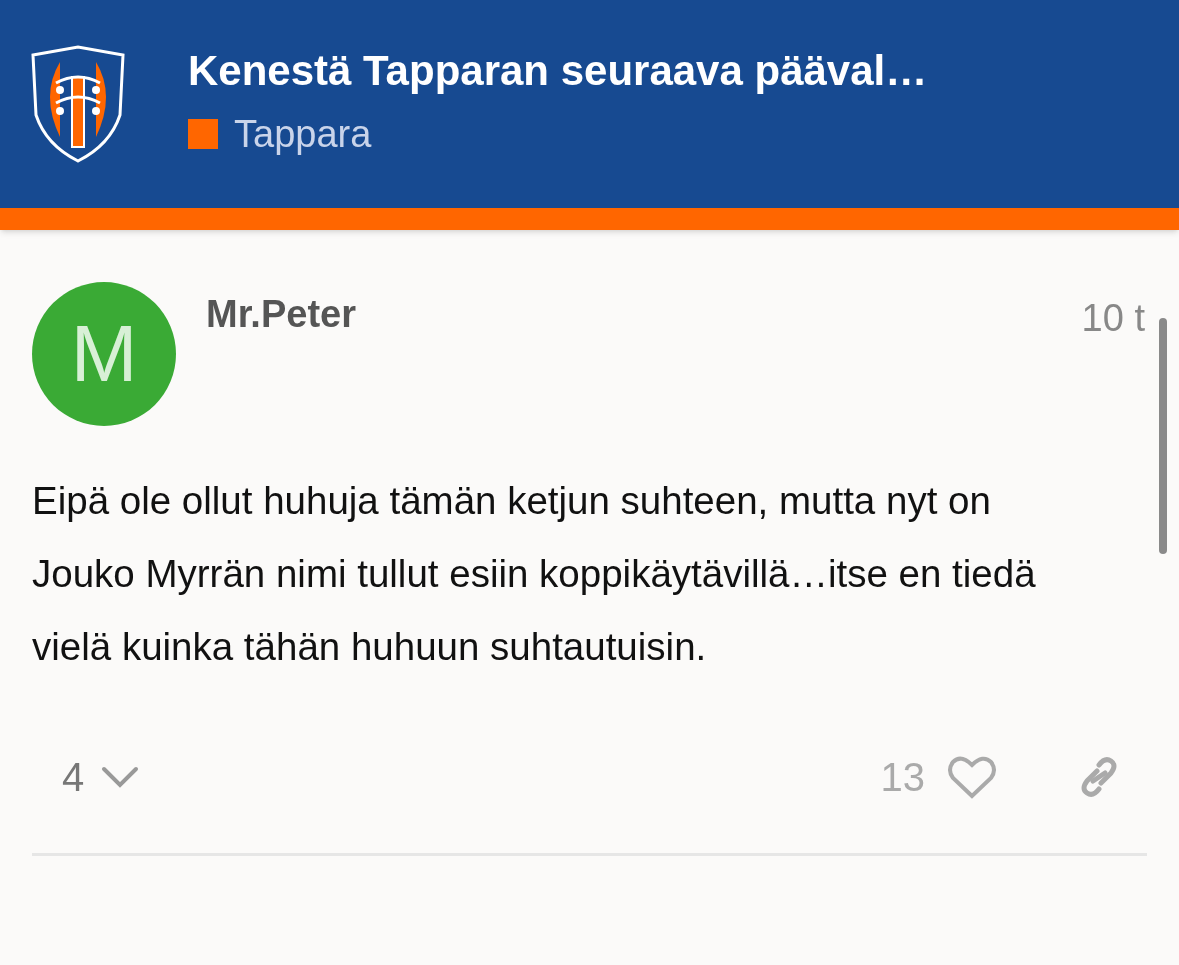 The image size is (1179, 965). I want to click on avatar: M, so click(104, 354).